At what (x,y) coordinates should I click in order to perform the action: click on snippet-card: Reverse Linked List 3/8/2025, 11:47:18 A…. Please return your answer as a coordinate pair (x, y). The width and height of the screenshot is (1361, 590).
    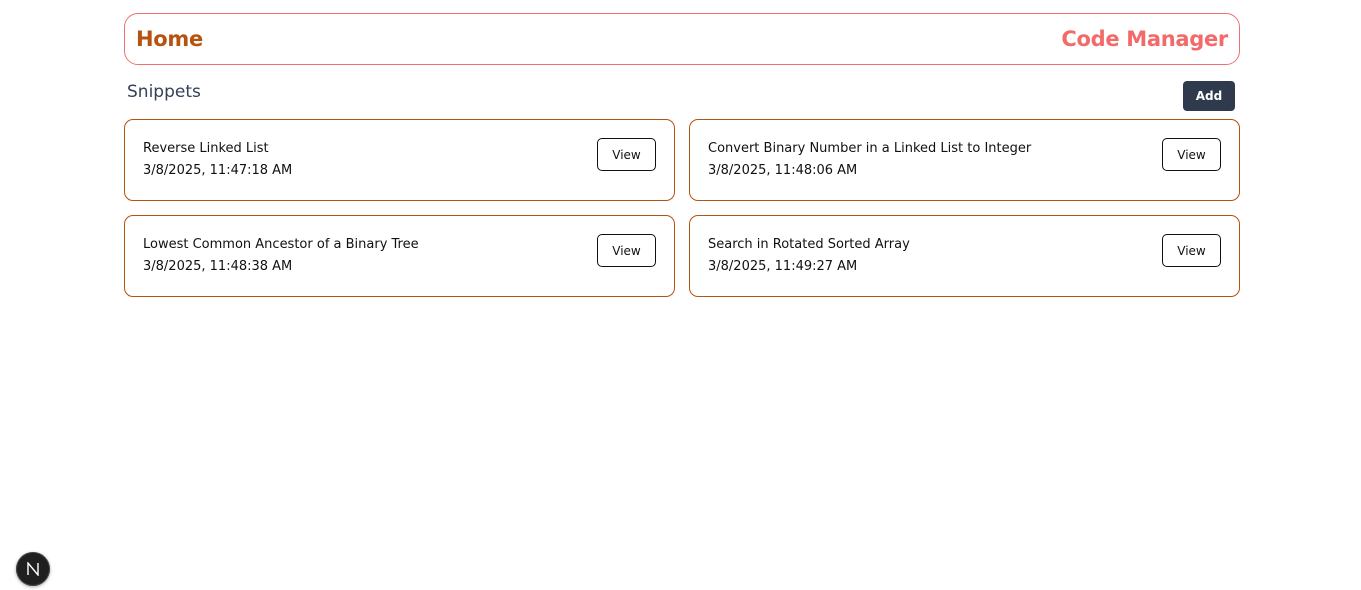
    Looking at the image, I should click on (399, 160).